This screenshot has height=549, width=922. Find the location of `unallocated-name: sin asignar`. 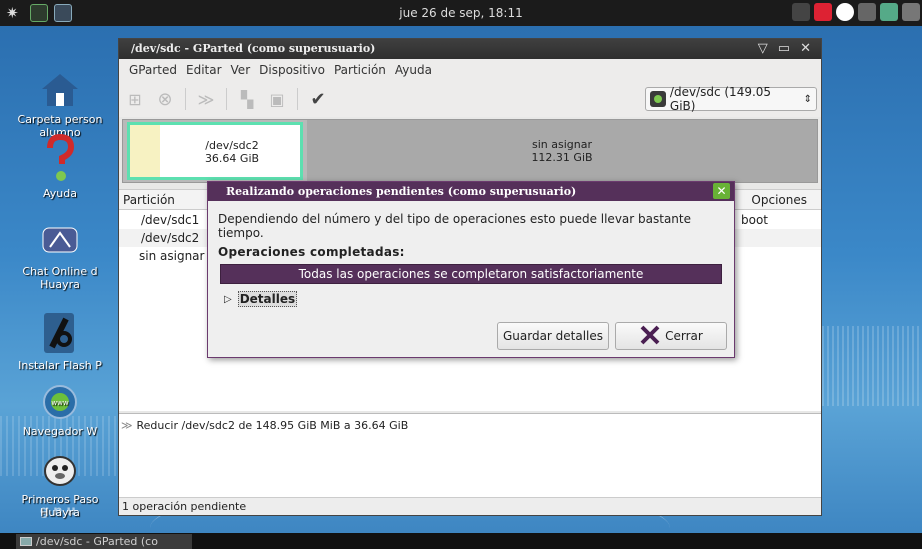

unallocated-name: sin asignar is located at coordinates (561, 144).